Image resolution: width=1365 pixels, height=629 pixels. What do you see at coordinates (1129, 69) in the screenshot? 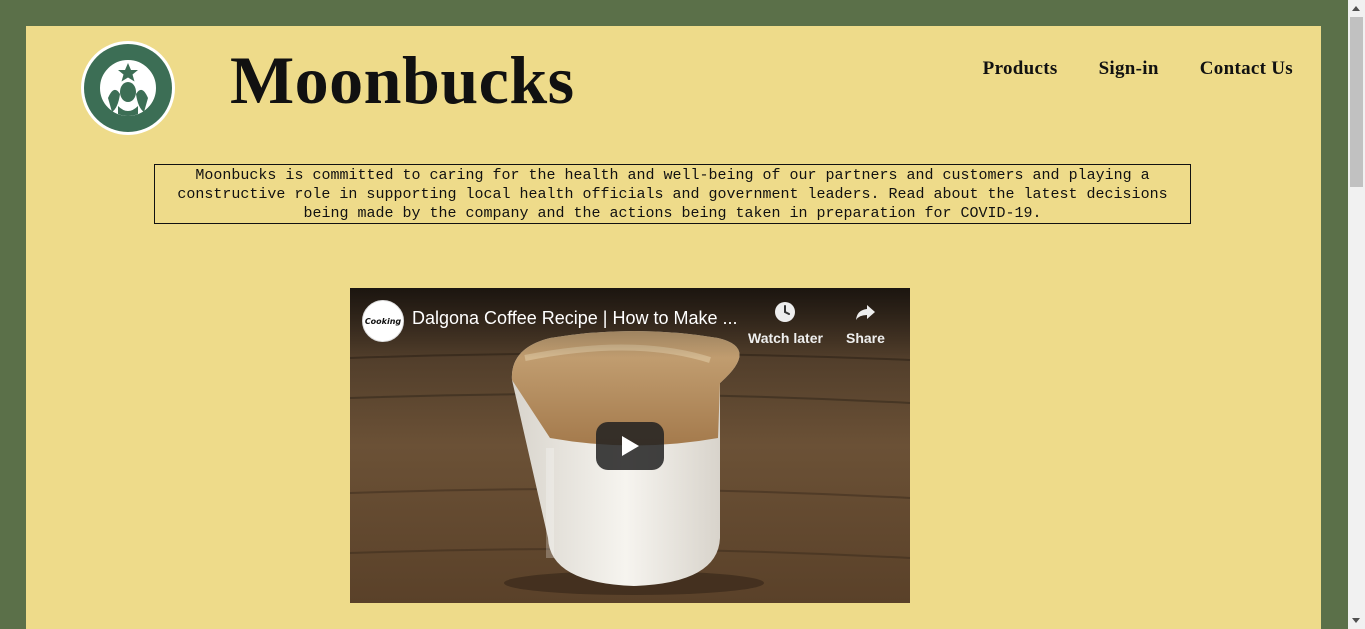
I see `nav-link-sign-in: Sign-in` at bounding box center [1129, 69].